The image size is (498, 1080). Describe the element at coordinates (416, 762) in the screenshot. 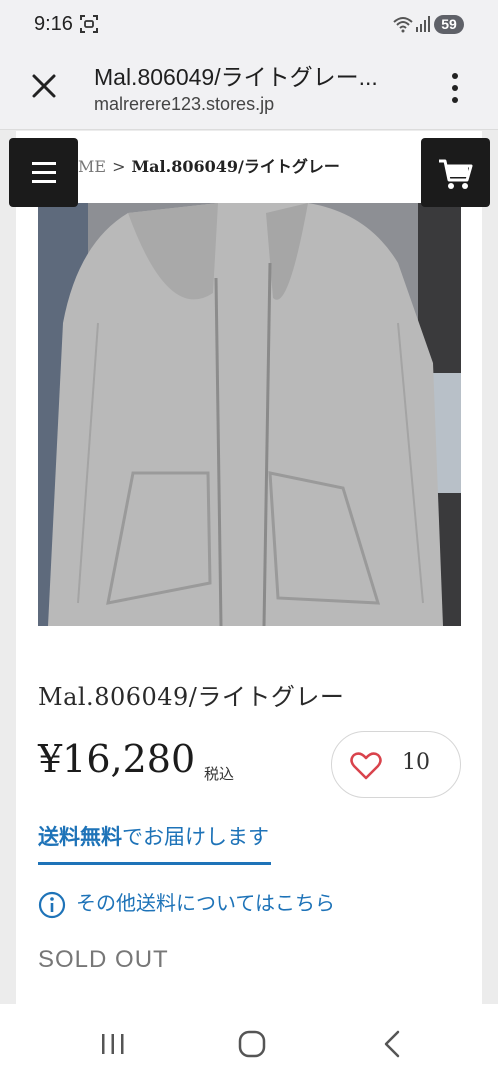

I see `favorite-count: 10` at that location.